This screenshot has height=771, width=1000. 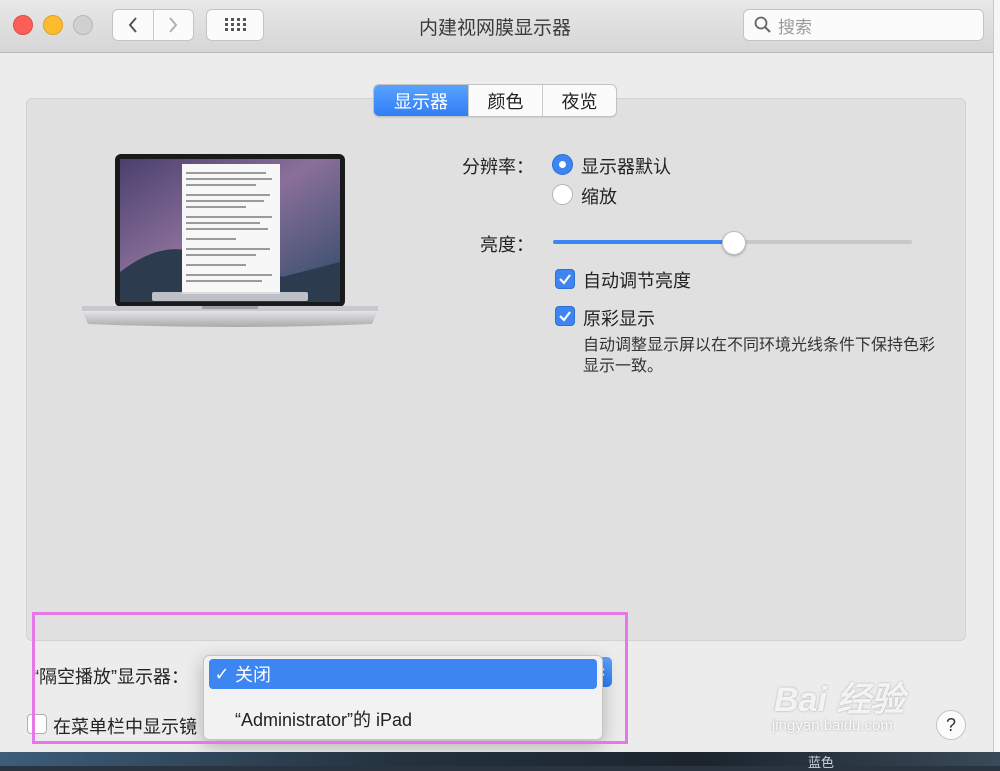 What do you see at coordinates (762, 24) in the screenshot?
I see `search-icon` at bounding box center [762, 24].